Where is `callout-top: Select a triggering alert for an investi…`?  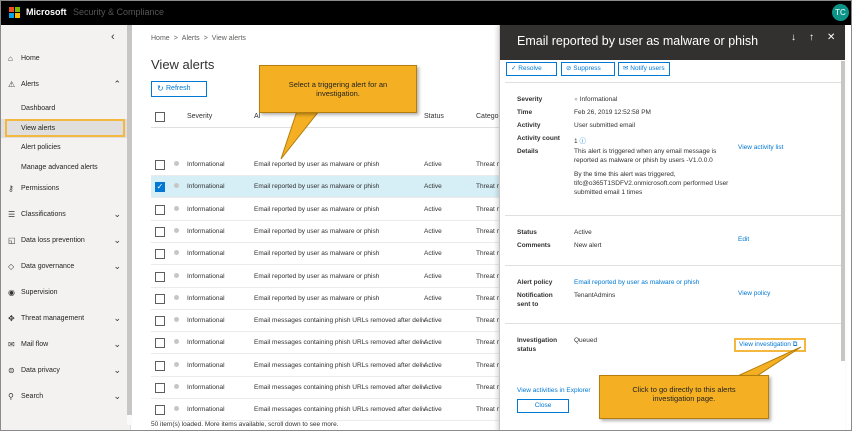
callout-top: Select a triggering alert for an investi… is located at coordinates (338, 89).